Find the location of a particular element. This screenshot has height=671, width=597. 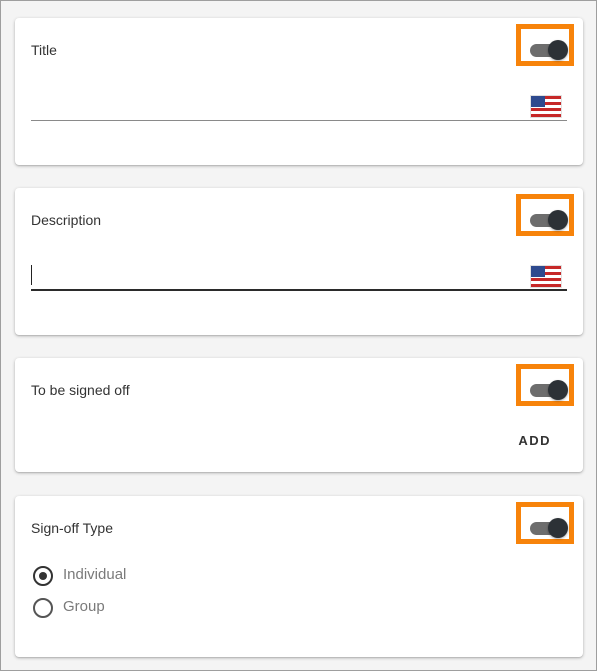

signoff-type-toggle is located at coordinates (549, 528).